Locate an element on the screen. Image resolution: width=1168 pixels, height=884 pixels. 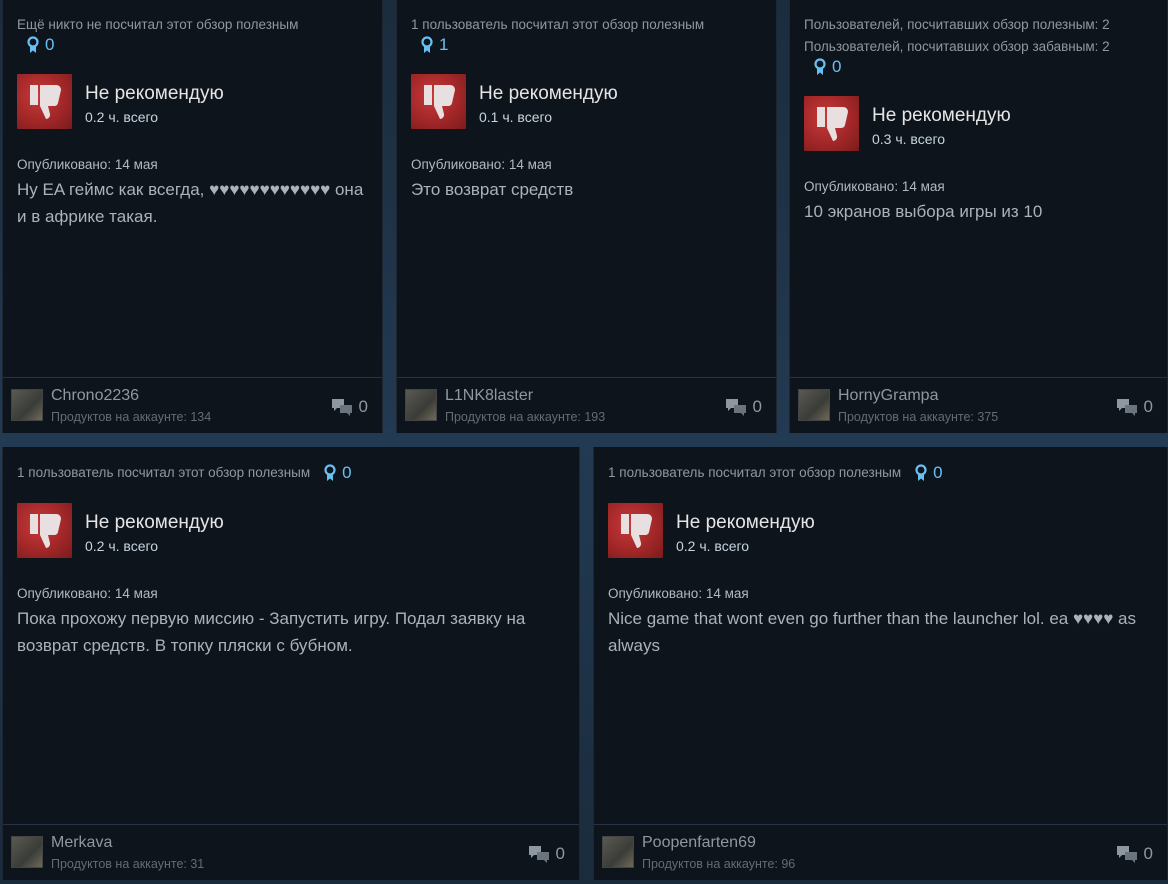
product-count: Продуктов на аккаунте: 96 is located at coordinates (719, 864).